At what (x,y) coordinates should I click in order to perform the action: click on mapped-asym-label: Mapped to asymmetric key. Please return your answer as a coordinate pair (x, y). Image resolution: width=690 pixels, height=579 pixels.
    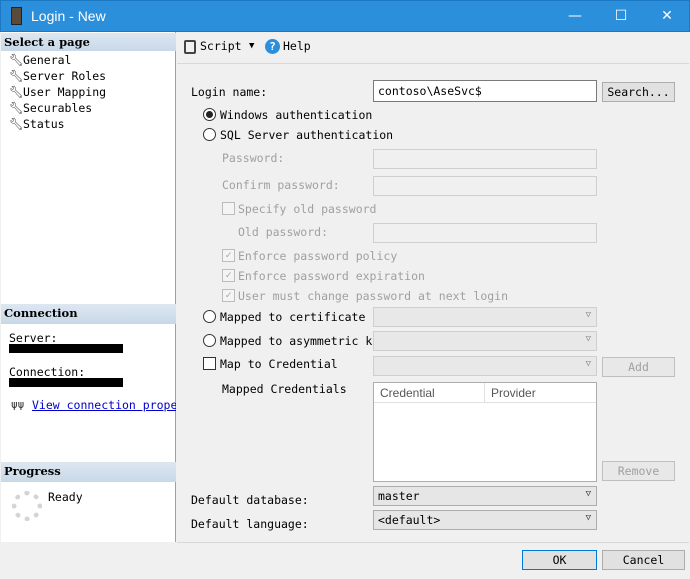
    Looking at the image, I should click on (303, 341).